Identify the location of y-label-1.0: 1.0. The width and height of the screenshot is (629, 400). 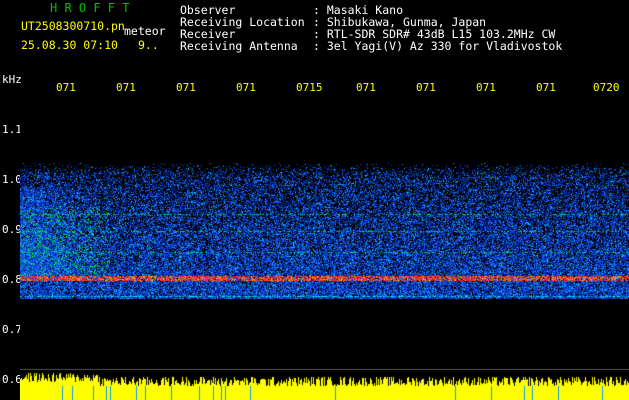
(12, 179).